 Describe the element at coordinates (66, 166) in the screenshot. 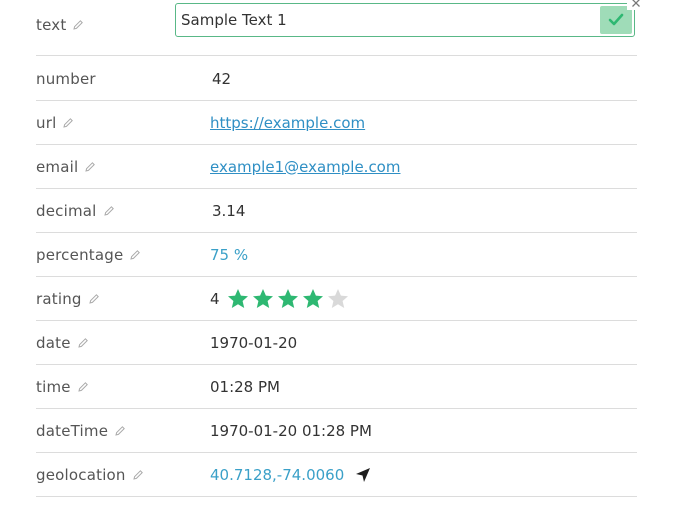

I see `field-label-email: email` at that location.